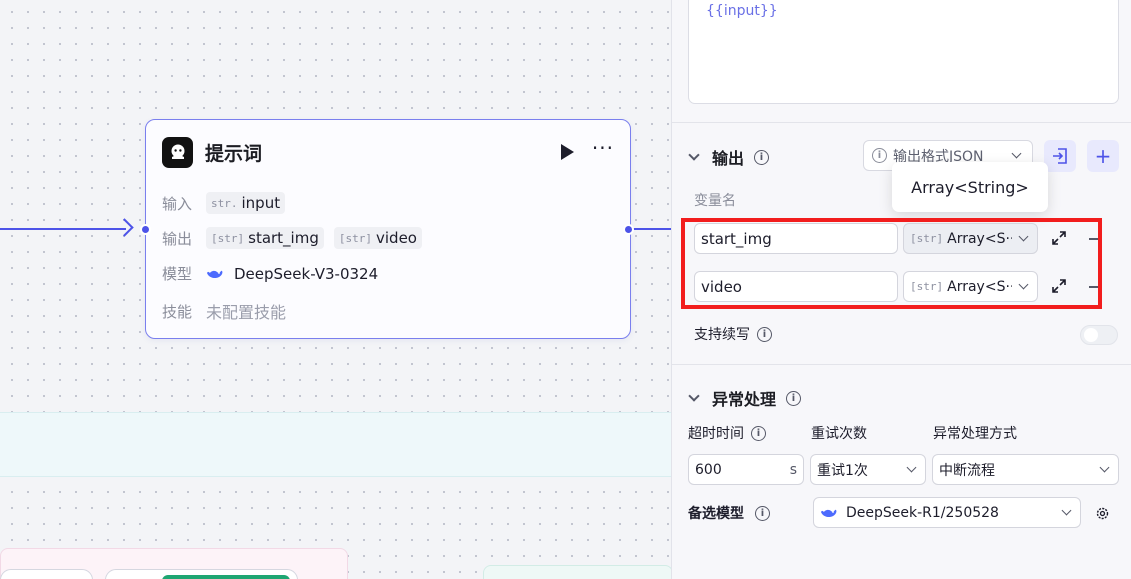 Image resolution: width=1131 pixels, height=579 pixels. I want to click on timeout-label: 超时时间 i, so click(727, 433).